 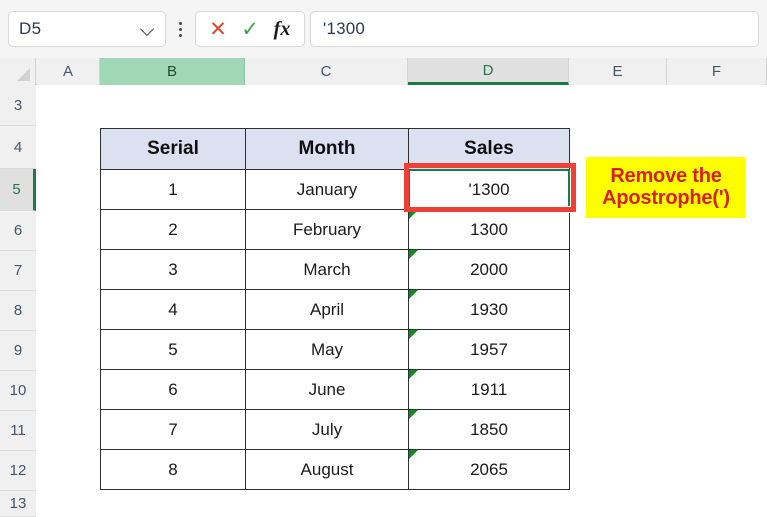 What do you see at coordinates (218, 29) in the screenshot?
I see `cancel-icon: ✕` at bounding box center [218, 29].